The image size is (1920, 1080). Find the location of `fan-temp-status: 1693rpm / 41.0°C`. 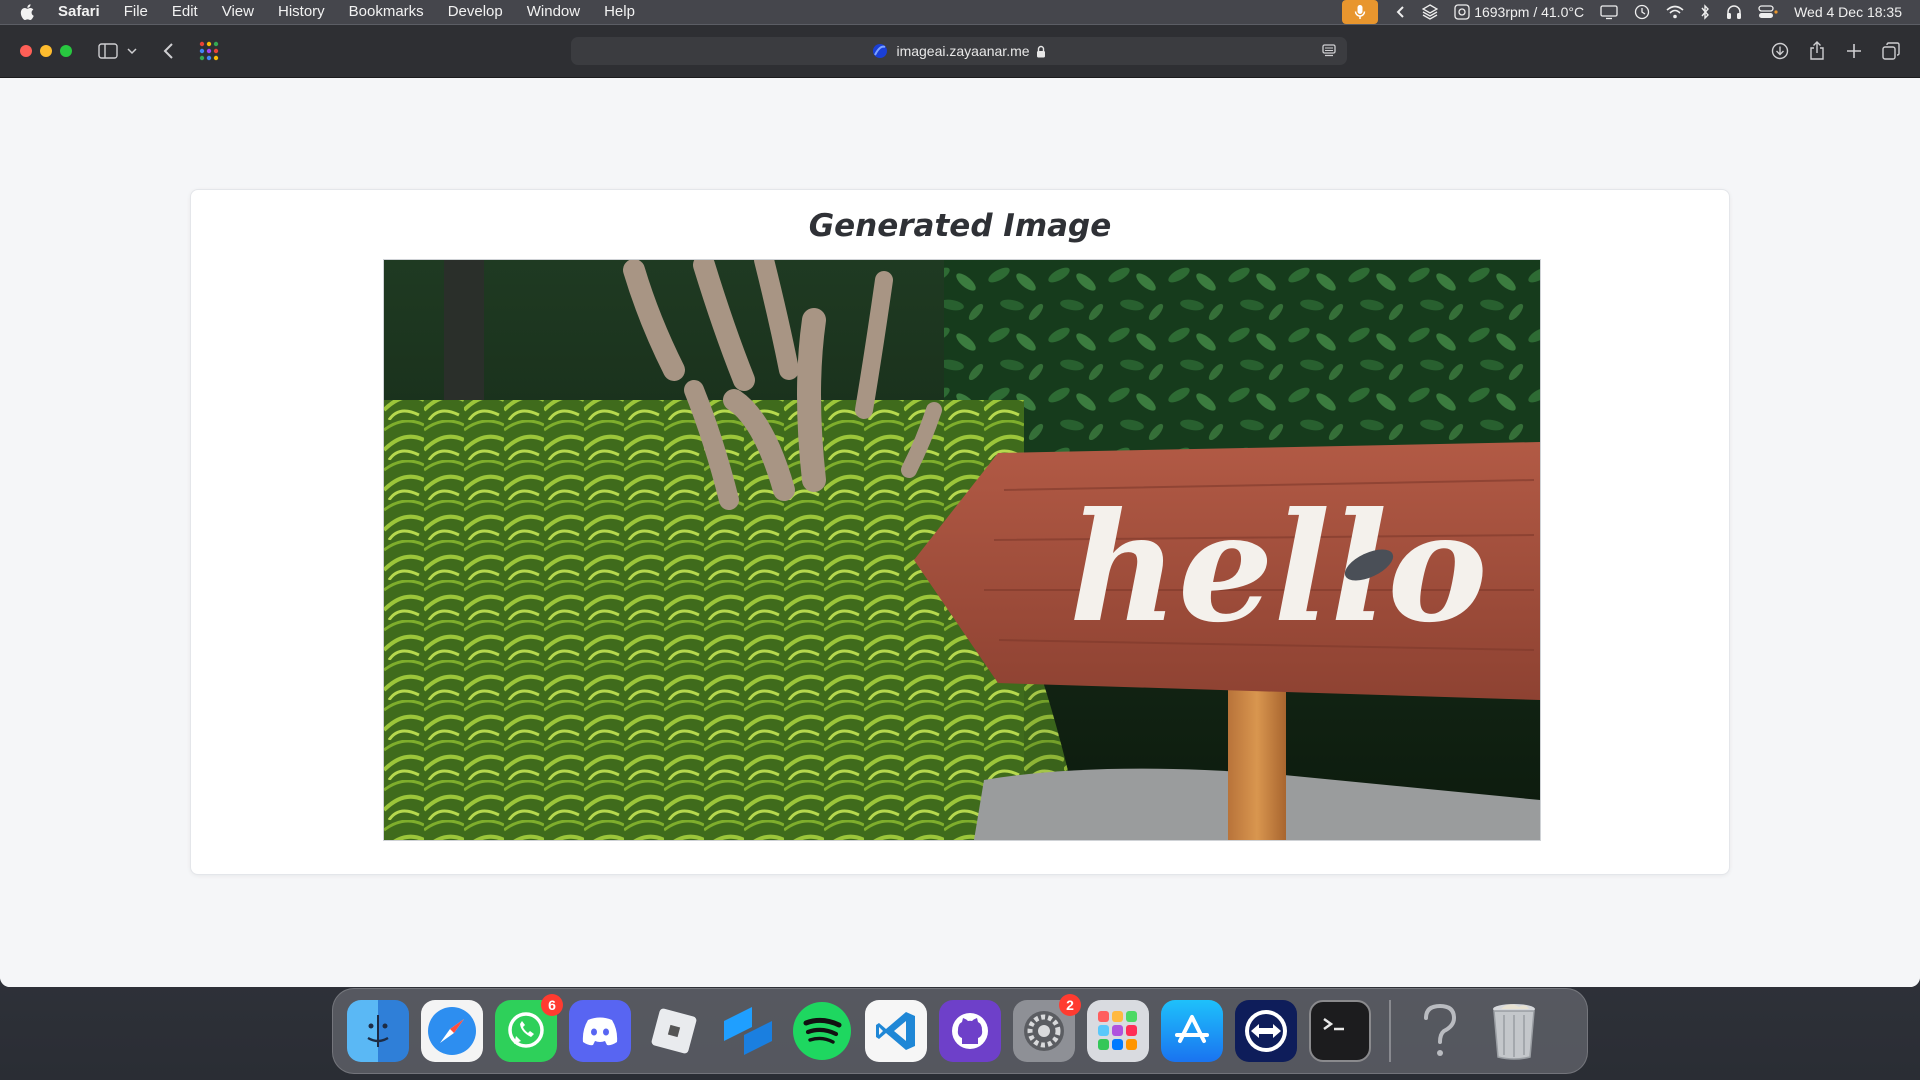

fan-temp-status: 1693rpm / 41.0°C is located at coordinates (1519, 12).